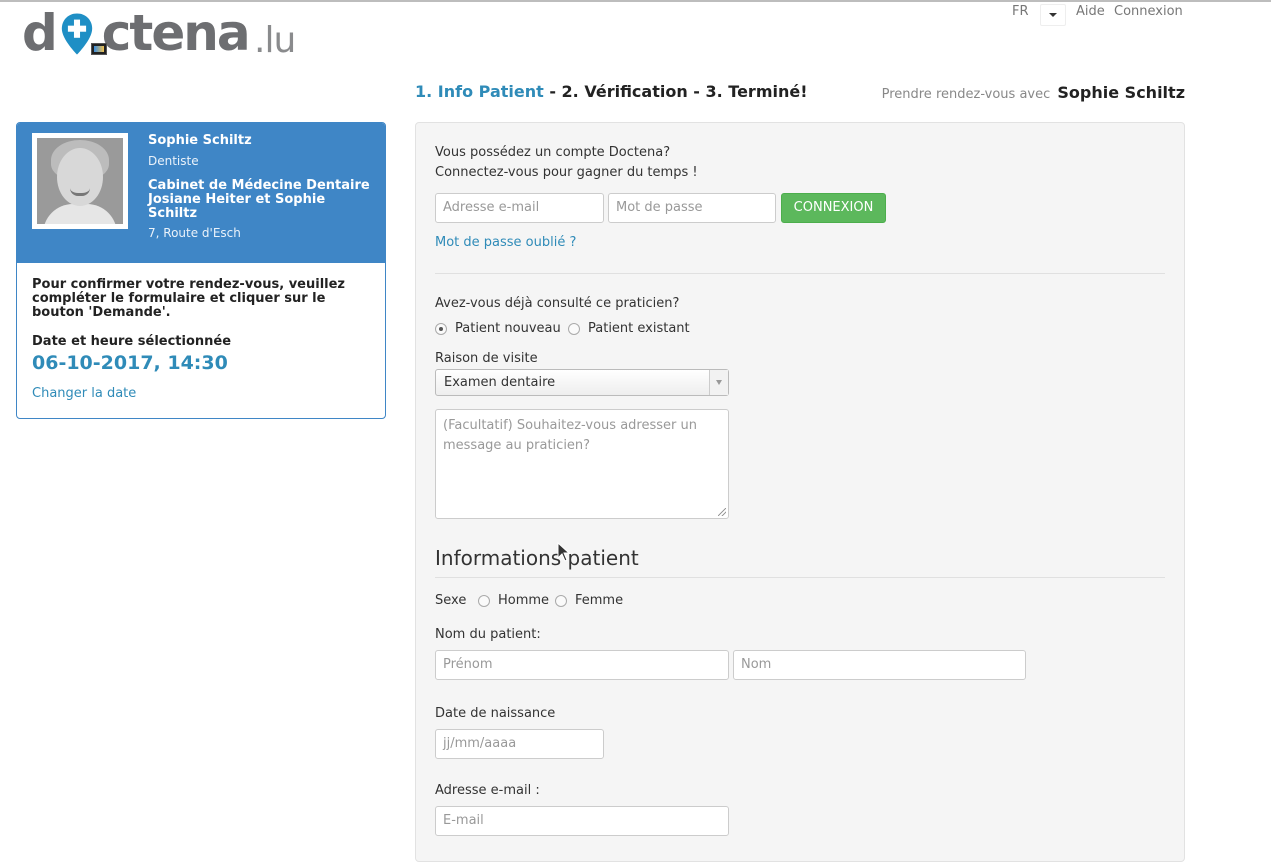  What do you see at coordinates (486, 358) in the screenshot?
I see `reason-label: Raison de visite` at bounding box center [486, 358].